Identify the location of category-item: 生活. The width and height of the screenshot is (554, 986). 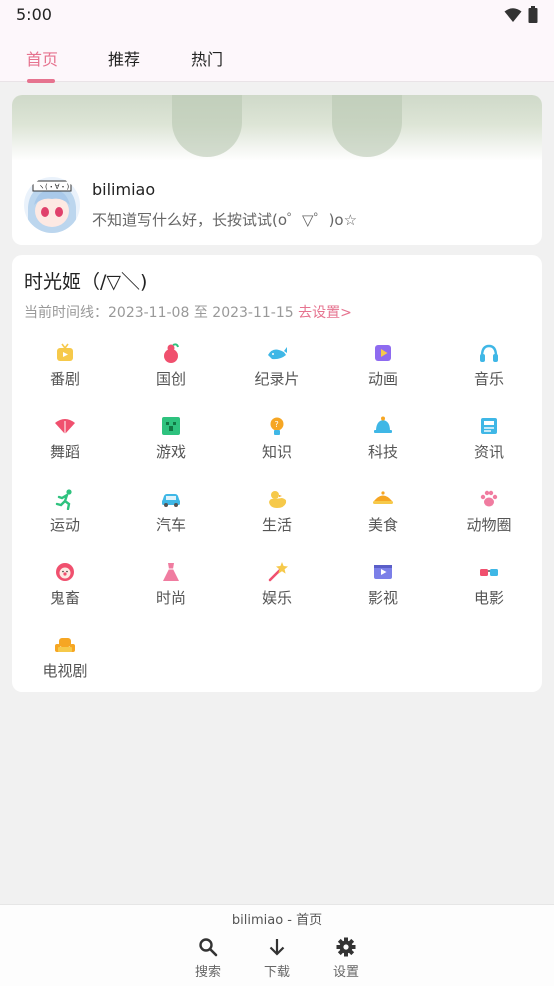
(277, 519).